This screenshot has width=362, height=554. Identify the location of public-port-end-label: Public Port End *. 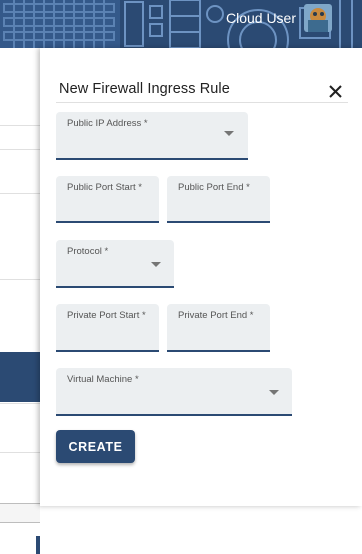
(214, 187).